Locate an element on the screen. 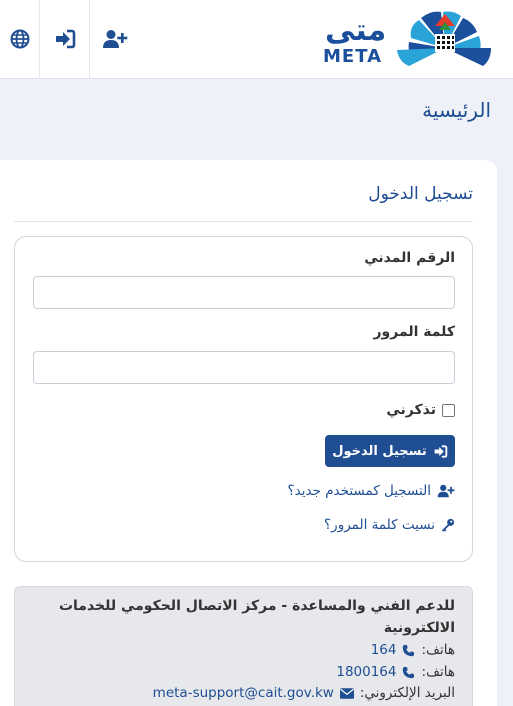  civil-id-input is located at coordinates (244, 292).